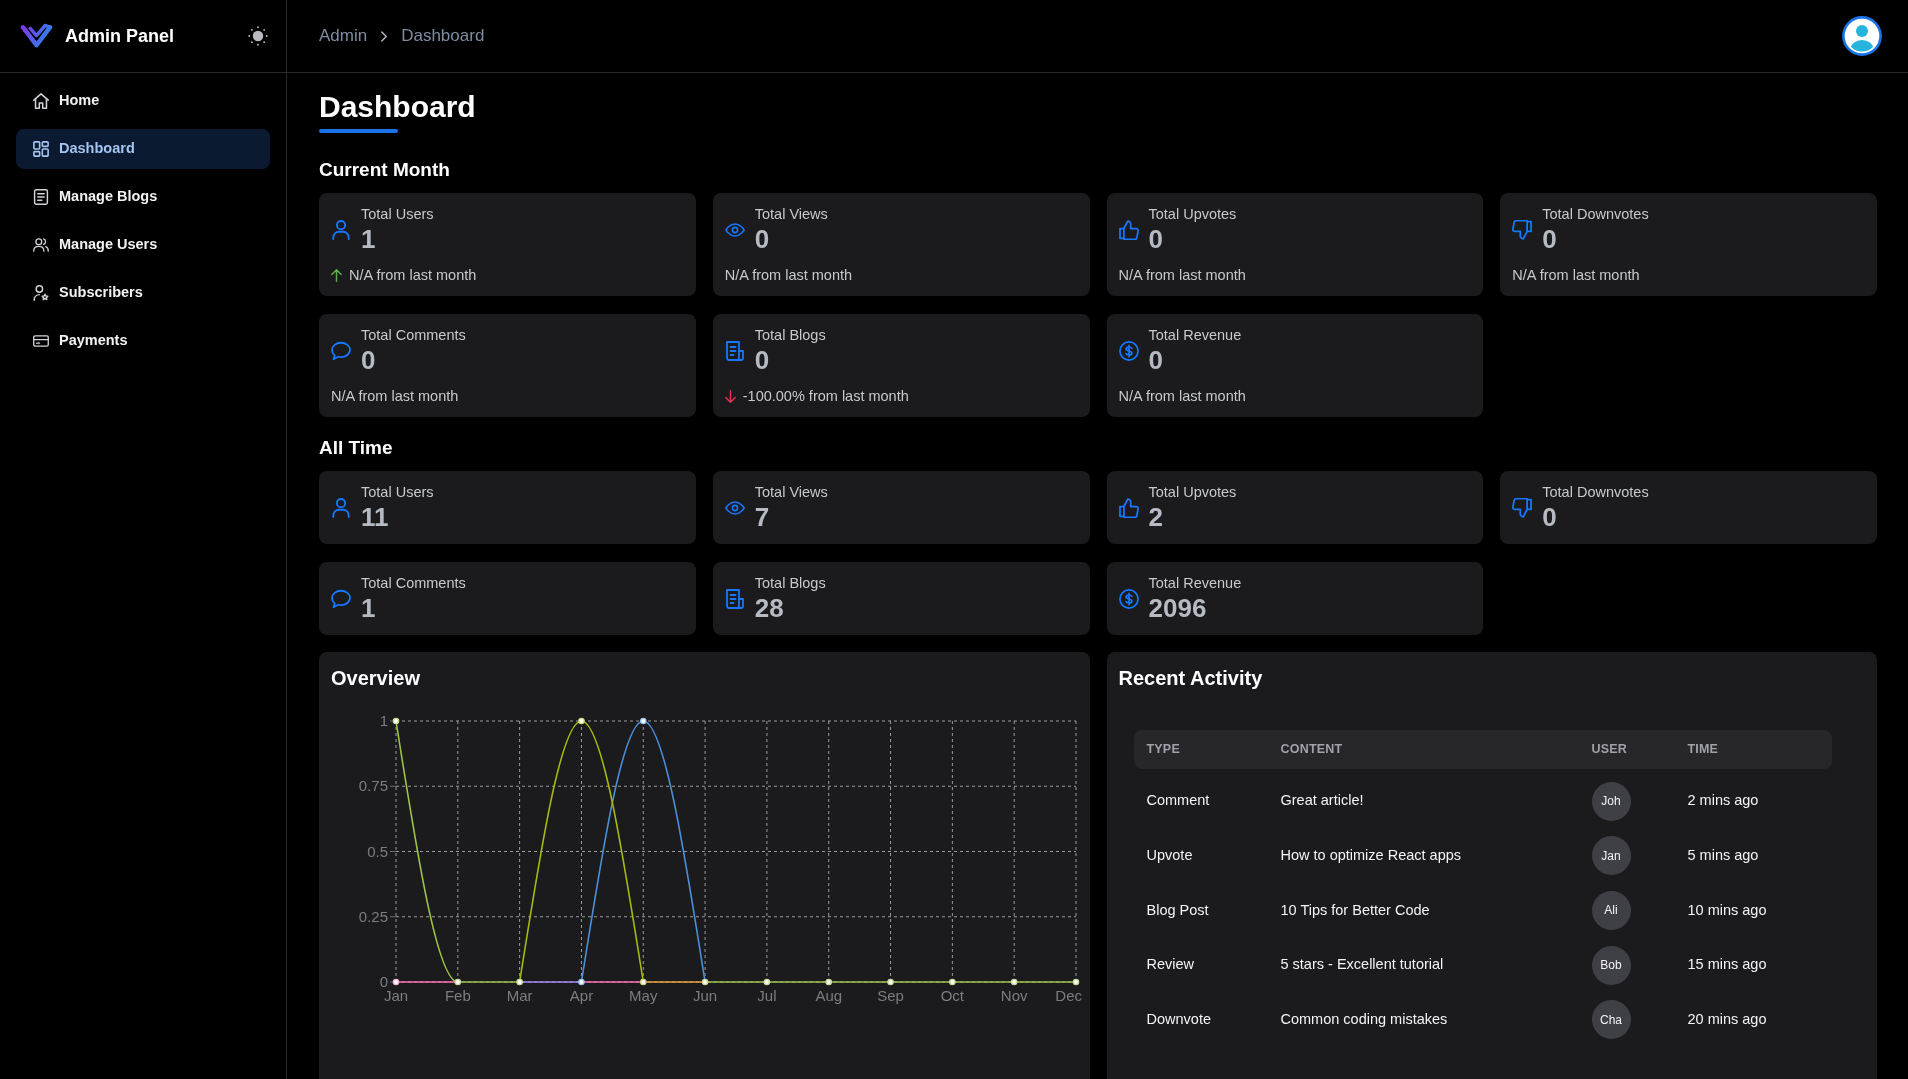  I want to click on brand-name: Admin Panel, so click(120, 36).